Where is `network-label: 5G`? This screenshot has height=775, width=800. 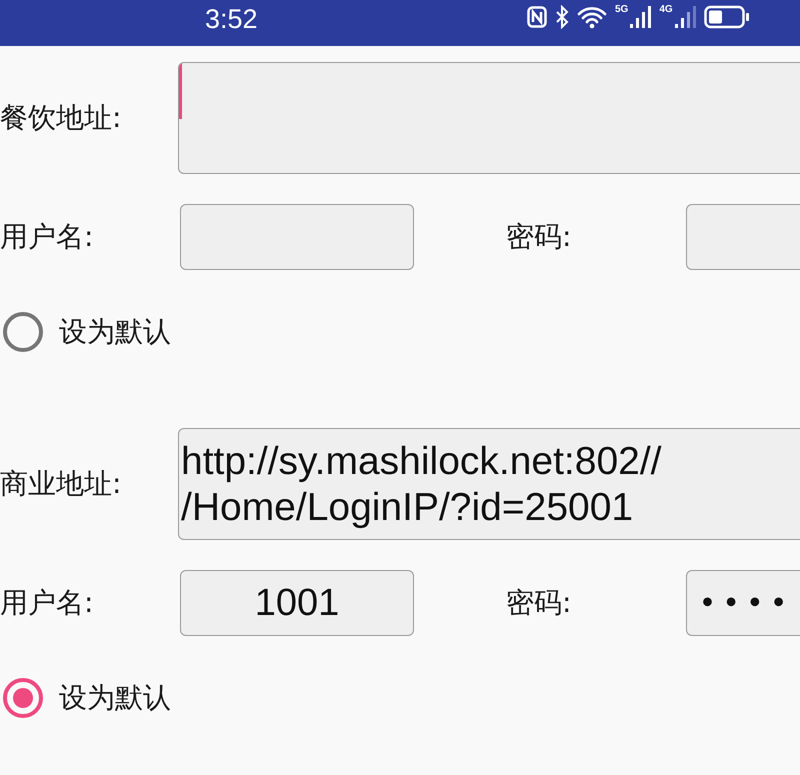
network-label: 5G is located at coordinates (621, 10).